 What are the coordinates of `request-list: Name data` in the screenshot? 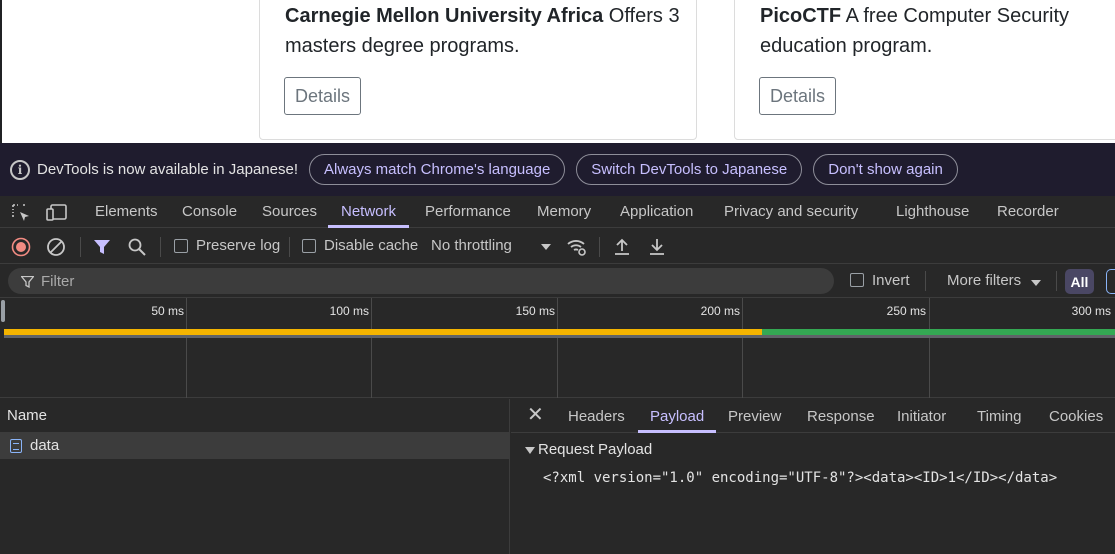 It's located at (255, 476).